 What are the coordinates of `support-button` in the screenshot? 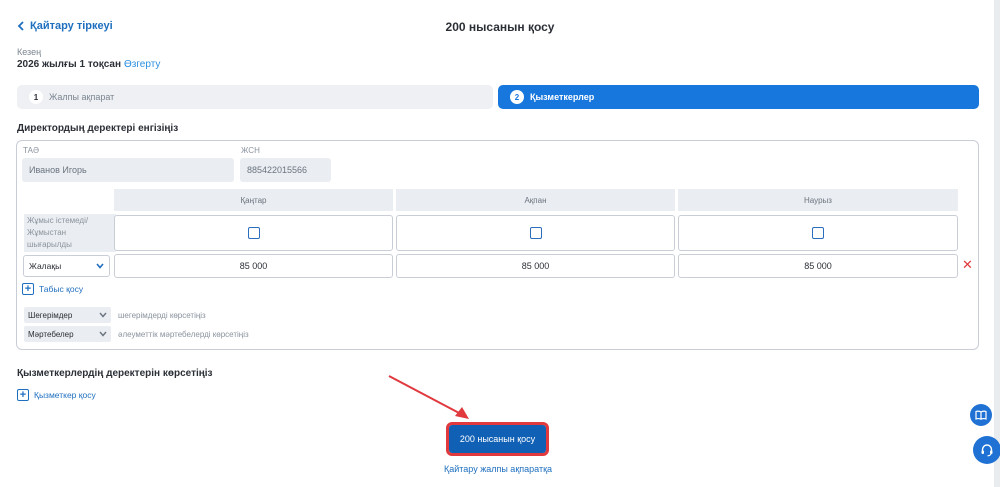 It's located at (986, 450).